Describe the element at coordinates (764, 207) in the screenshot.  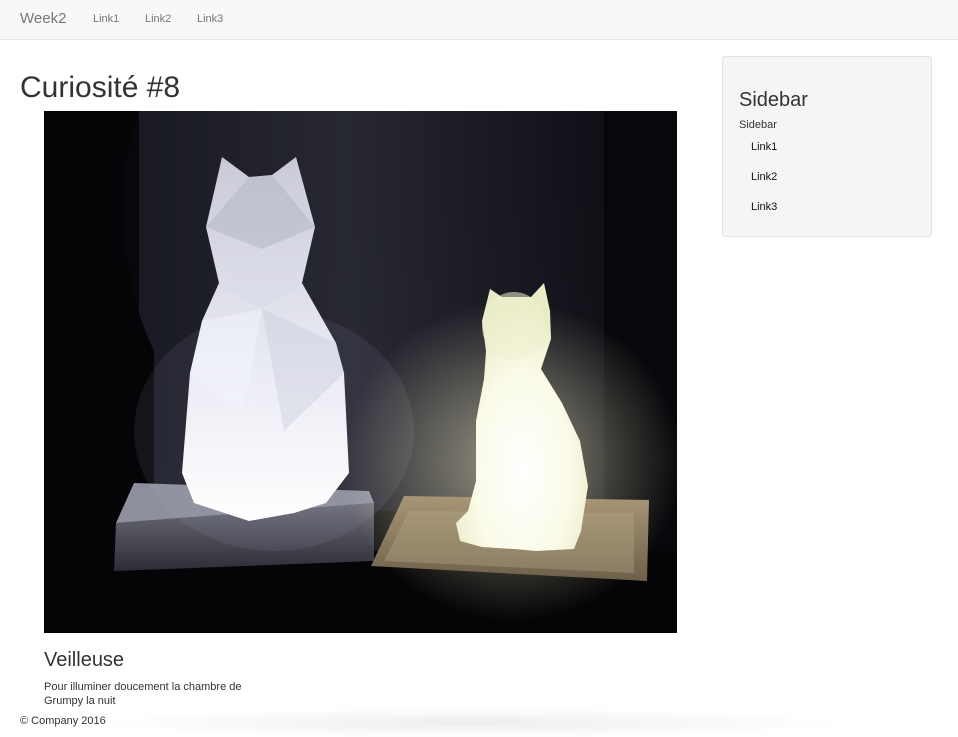
I see `sidebar-link-3: Link3` at that location.